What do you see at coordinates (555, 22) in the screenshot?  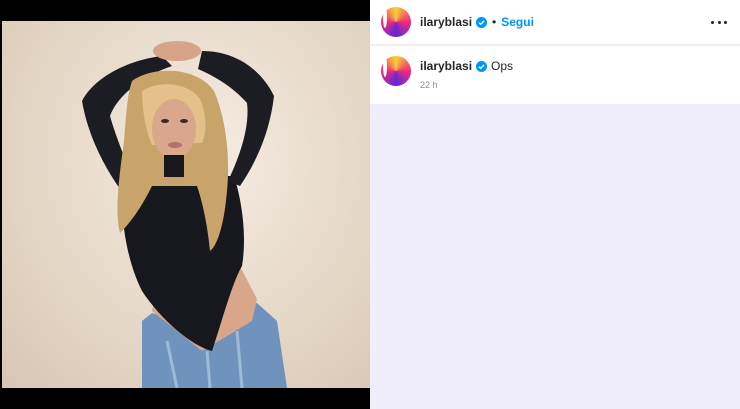 I see `post-header: ilaryblasi • Segui` at bounding box center [555, 22].